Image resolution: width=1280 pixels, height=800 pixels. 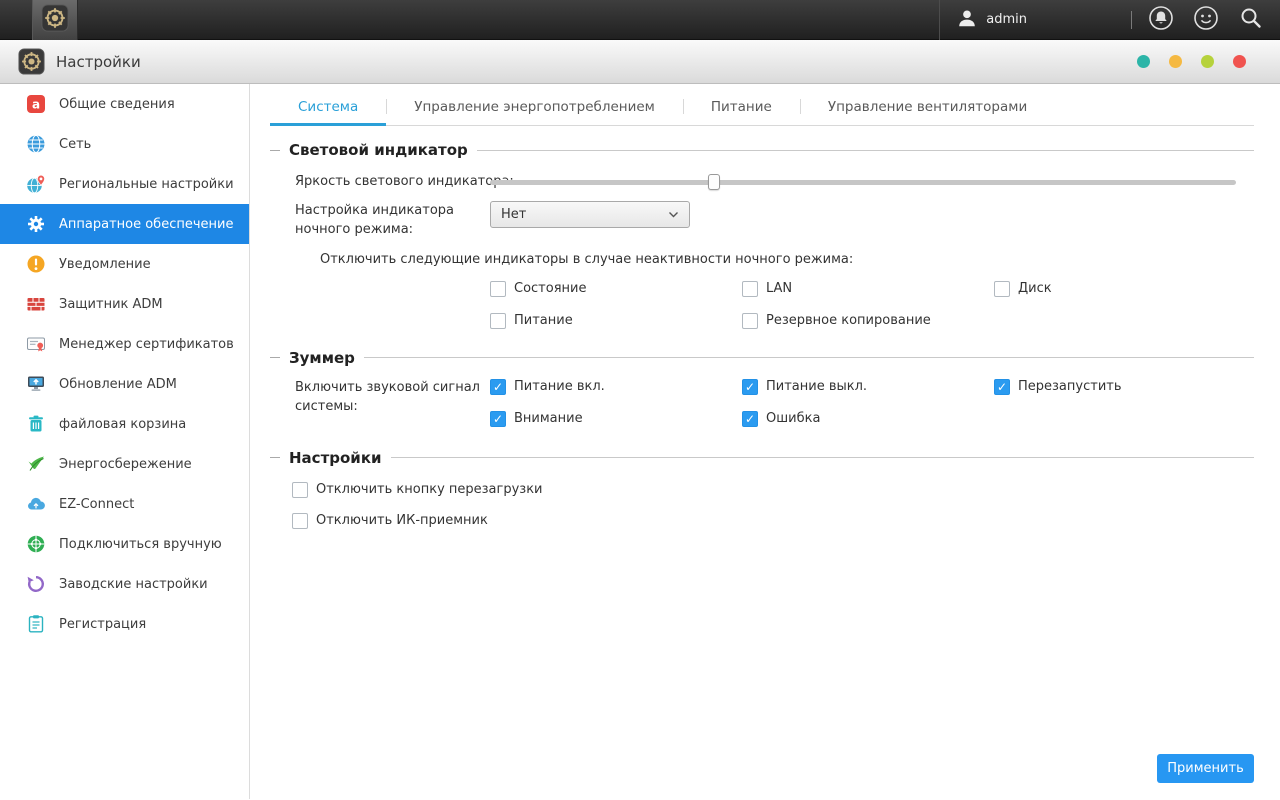 I want to click on topbar-separator, so click(x=1131, y=19).